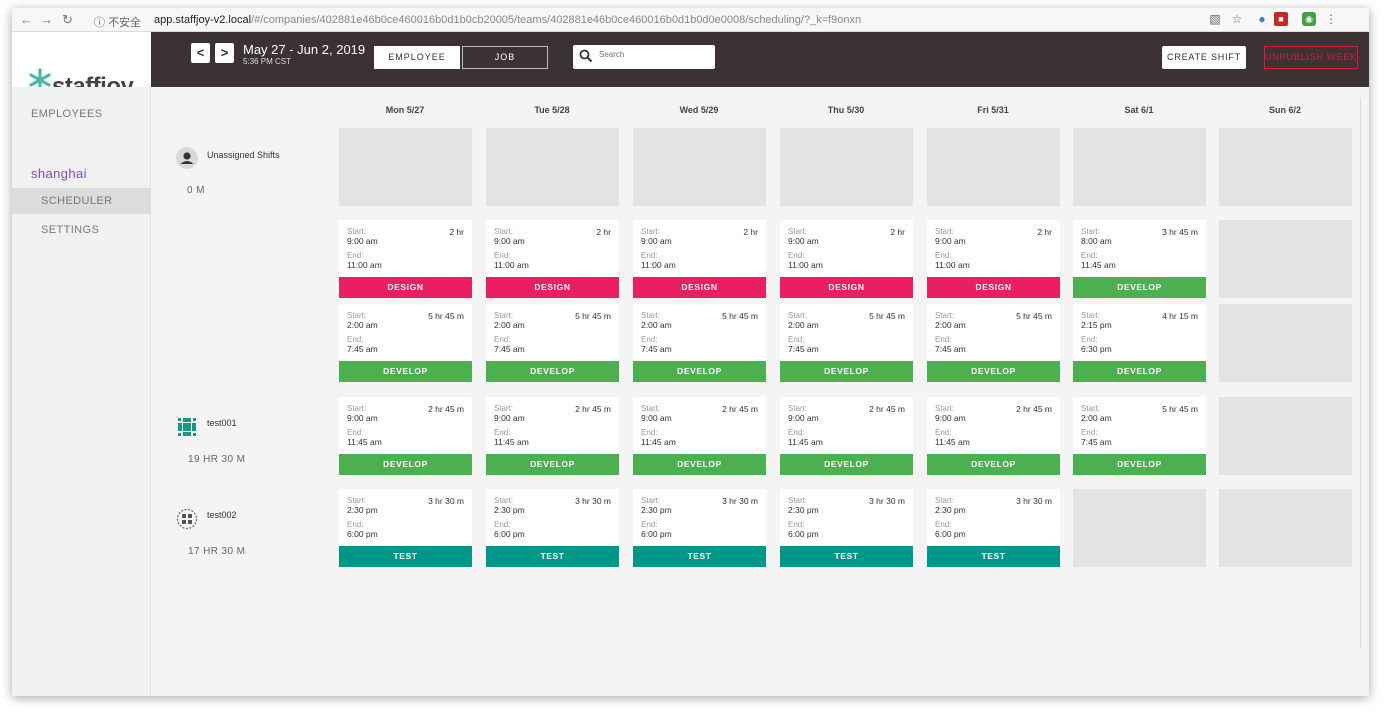  What do you see at coordinates (1096, 442) in the screenshot?
I see `end-time: 7:45 am` at bounding box center [1096, 442].